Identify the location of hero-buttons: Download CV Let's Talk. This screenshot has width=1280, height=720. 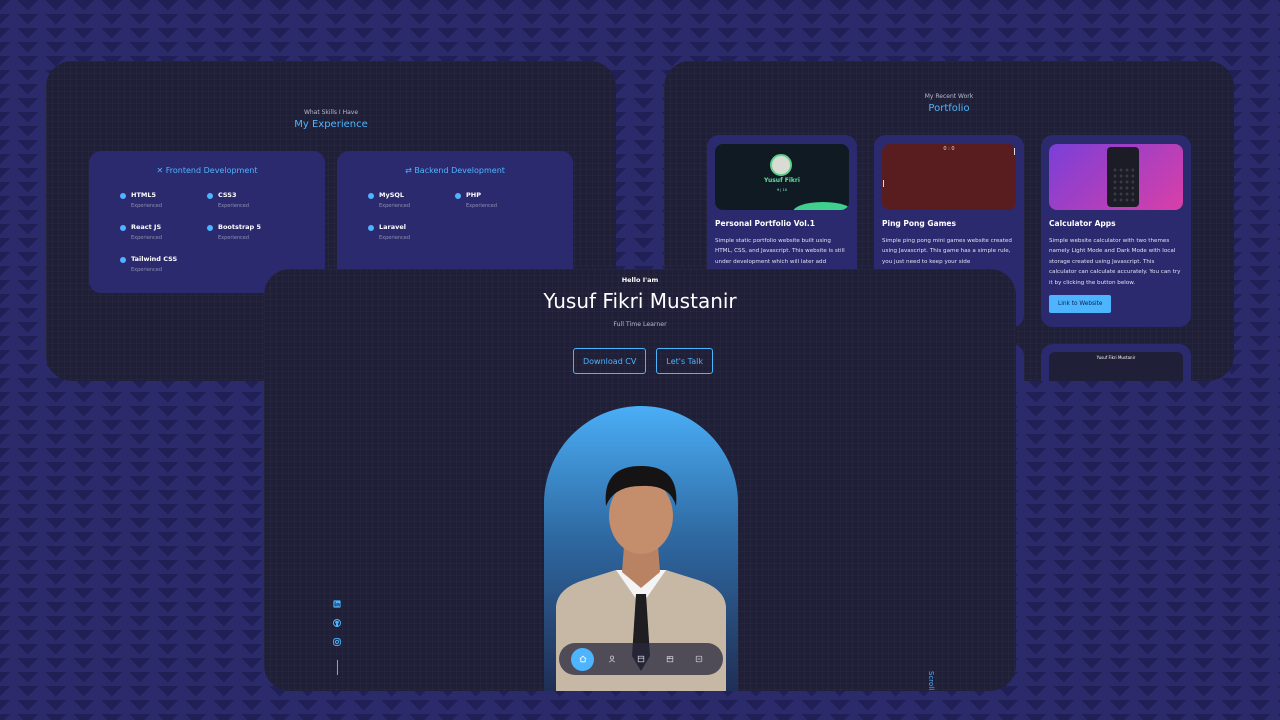
(643, 361).